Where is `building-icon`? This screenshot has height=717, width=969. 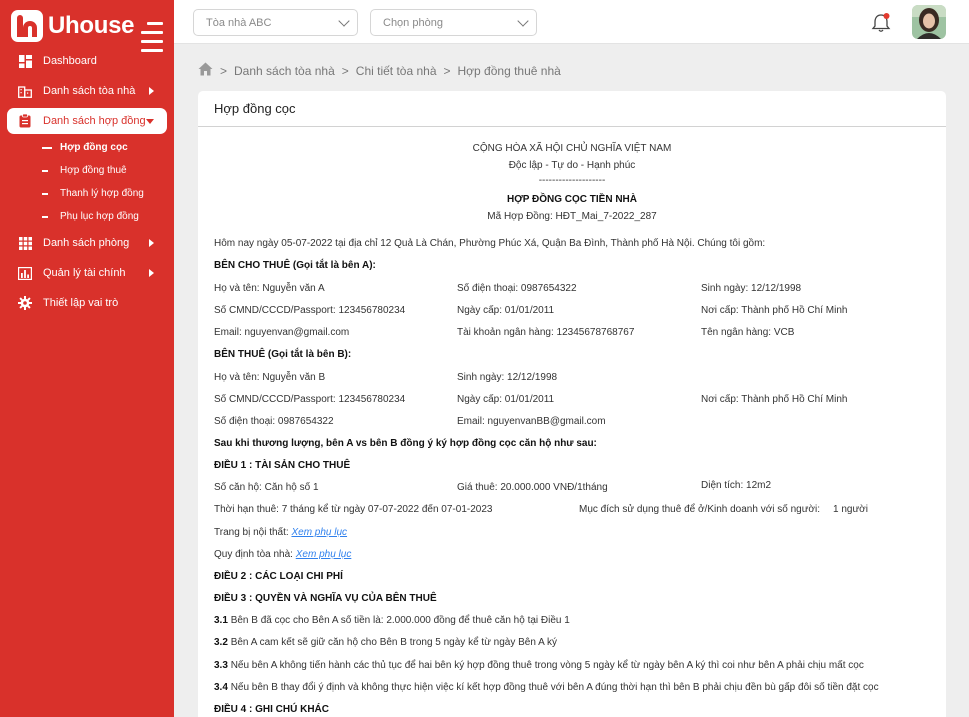 building-icon is located at coordinates (25, 91).